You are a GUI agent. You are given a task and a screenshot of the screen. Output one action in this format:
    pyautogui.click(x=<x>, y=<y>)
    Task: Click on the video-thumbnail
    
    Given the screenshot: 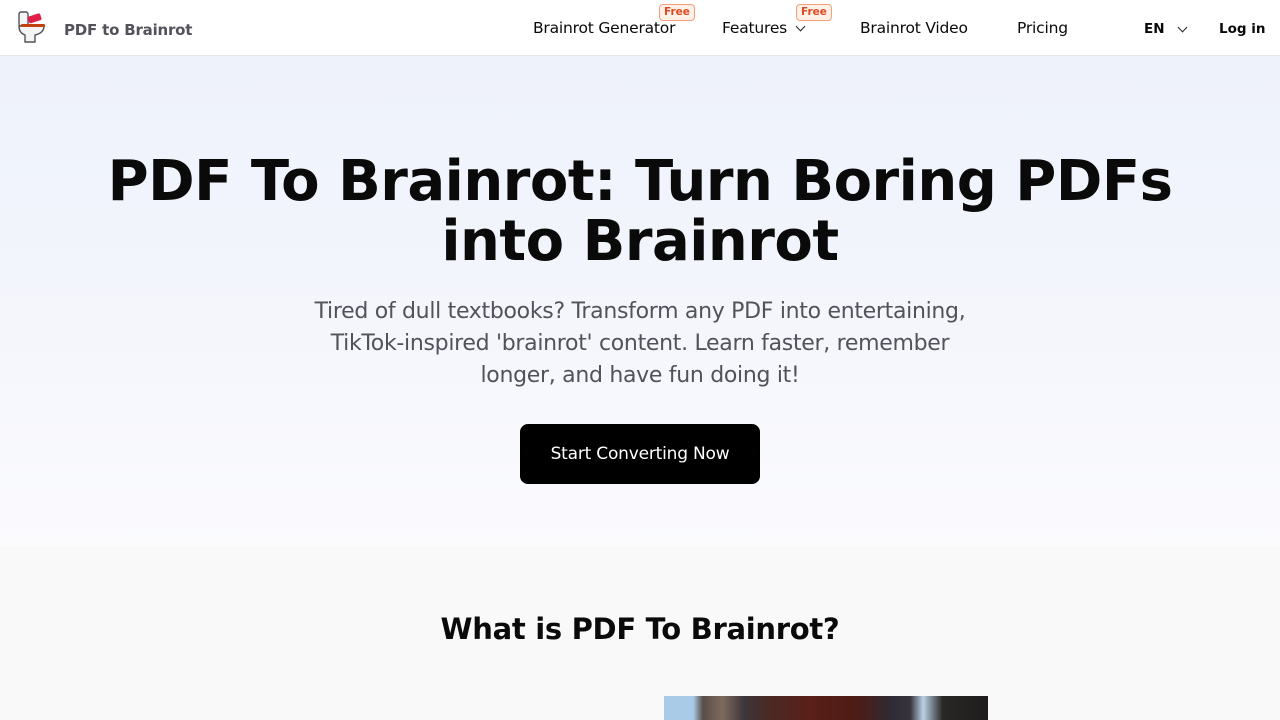 What is the action you would take?
    pyautogui.click(x=826, y=708)
    